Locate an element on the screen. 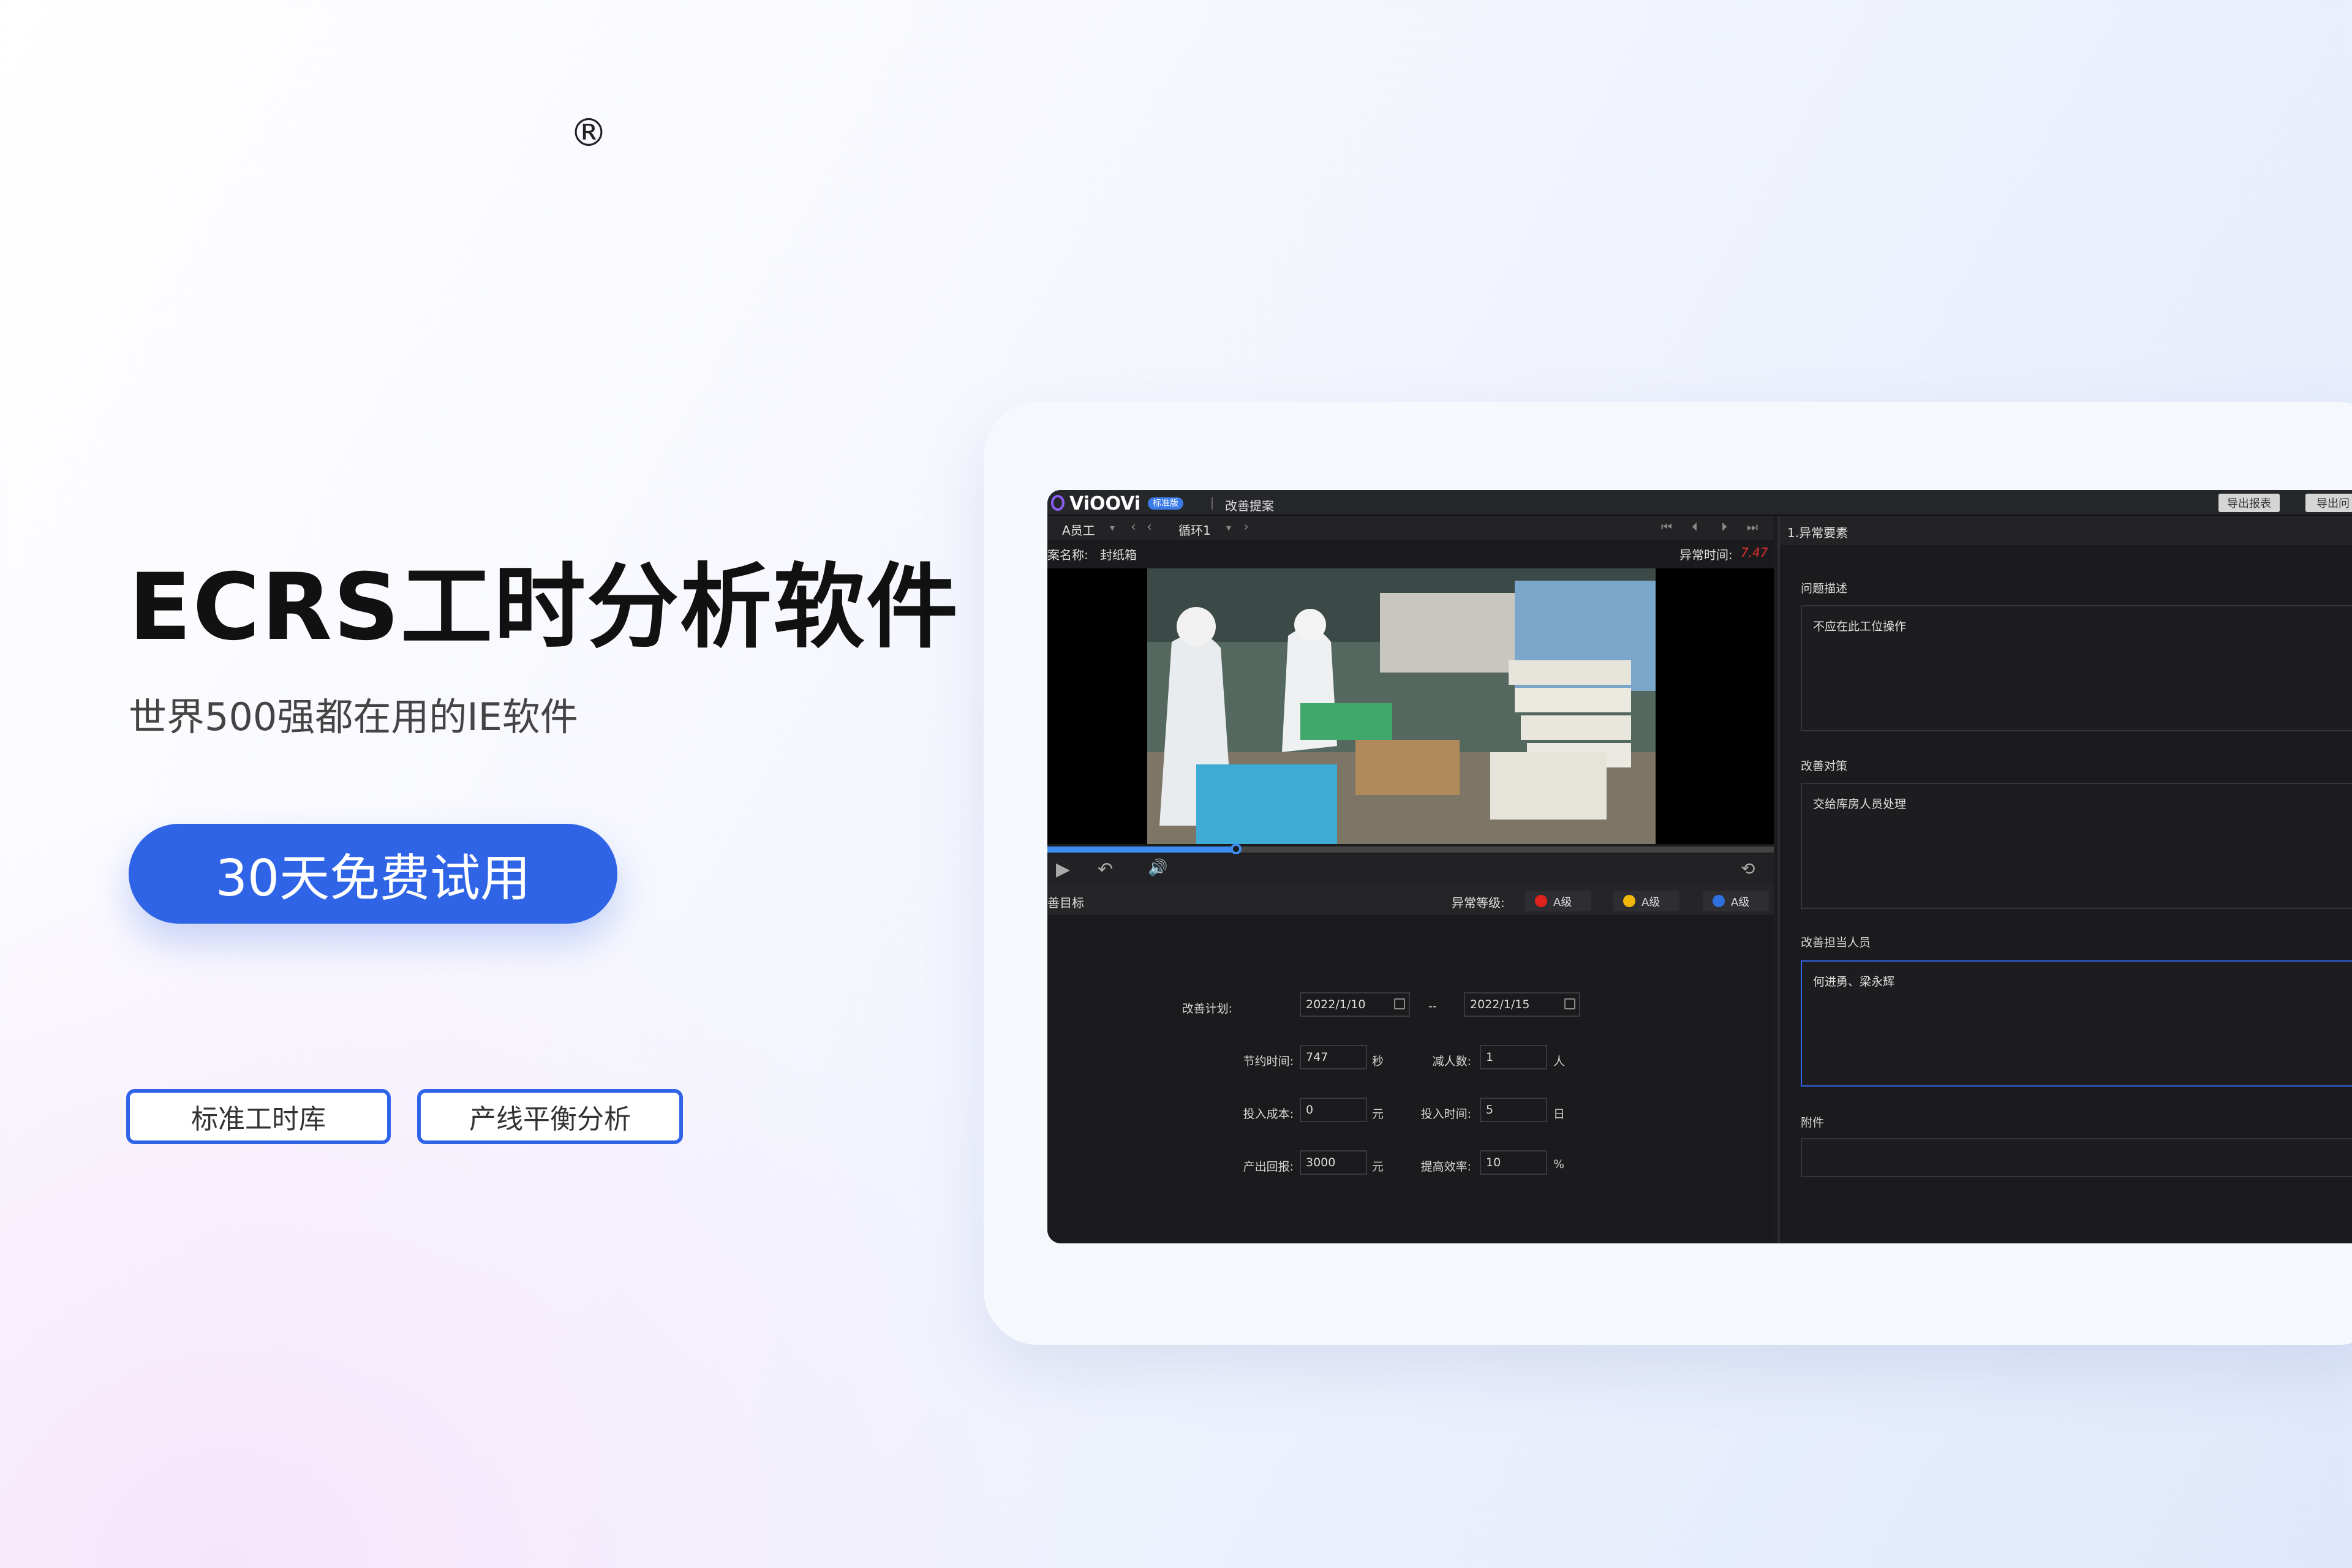 This screenshot has width=2352, height=1568. element-toolbar: A员工 ▾ ‹ ‹ 循环1 ▾ › ⏮ ⏴ ⏵ ⏭ is located at coordinates (1411, 528).